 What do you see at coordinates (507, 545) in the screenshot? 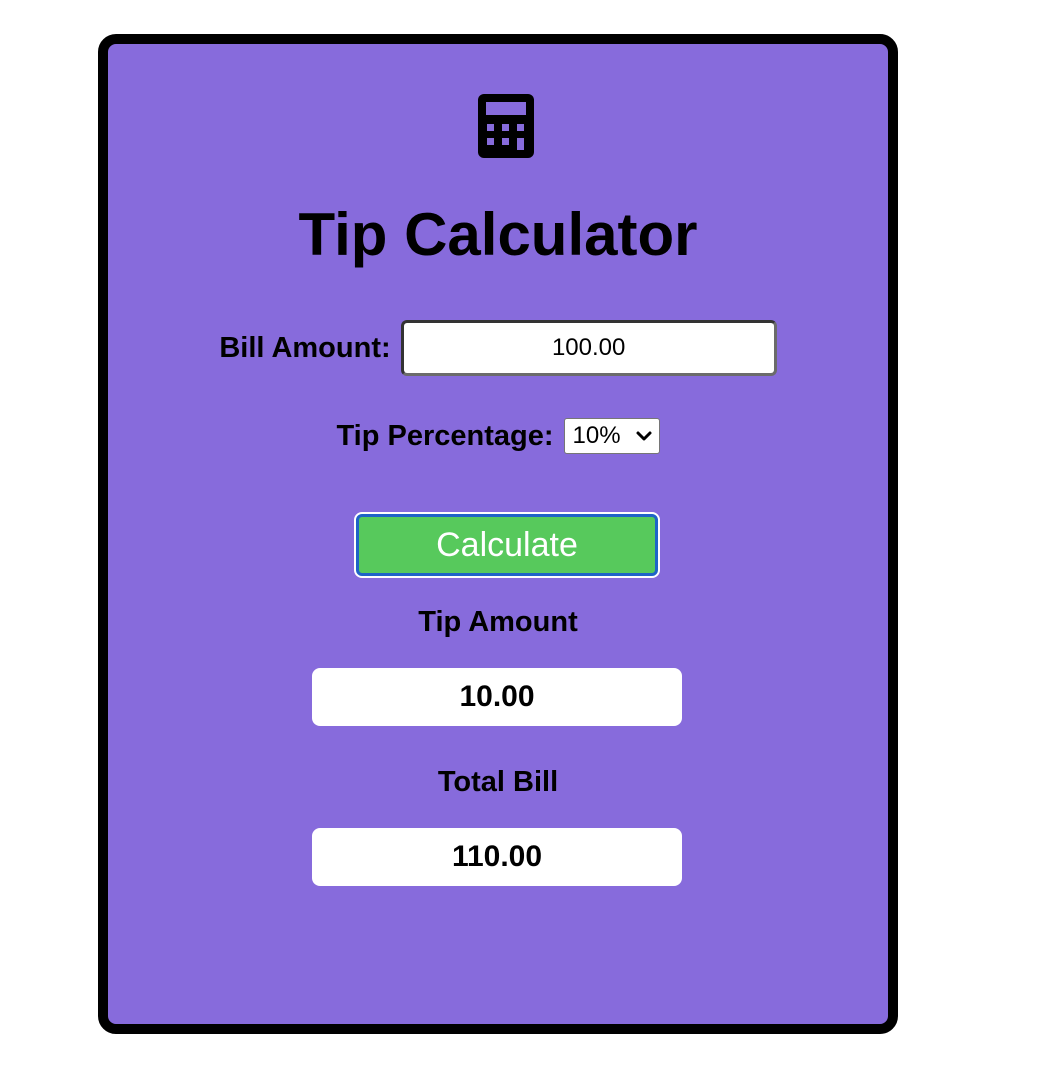
I see `calculate-button: Calculate` at bounding box center [507, 545].